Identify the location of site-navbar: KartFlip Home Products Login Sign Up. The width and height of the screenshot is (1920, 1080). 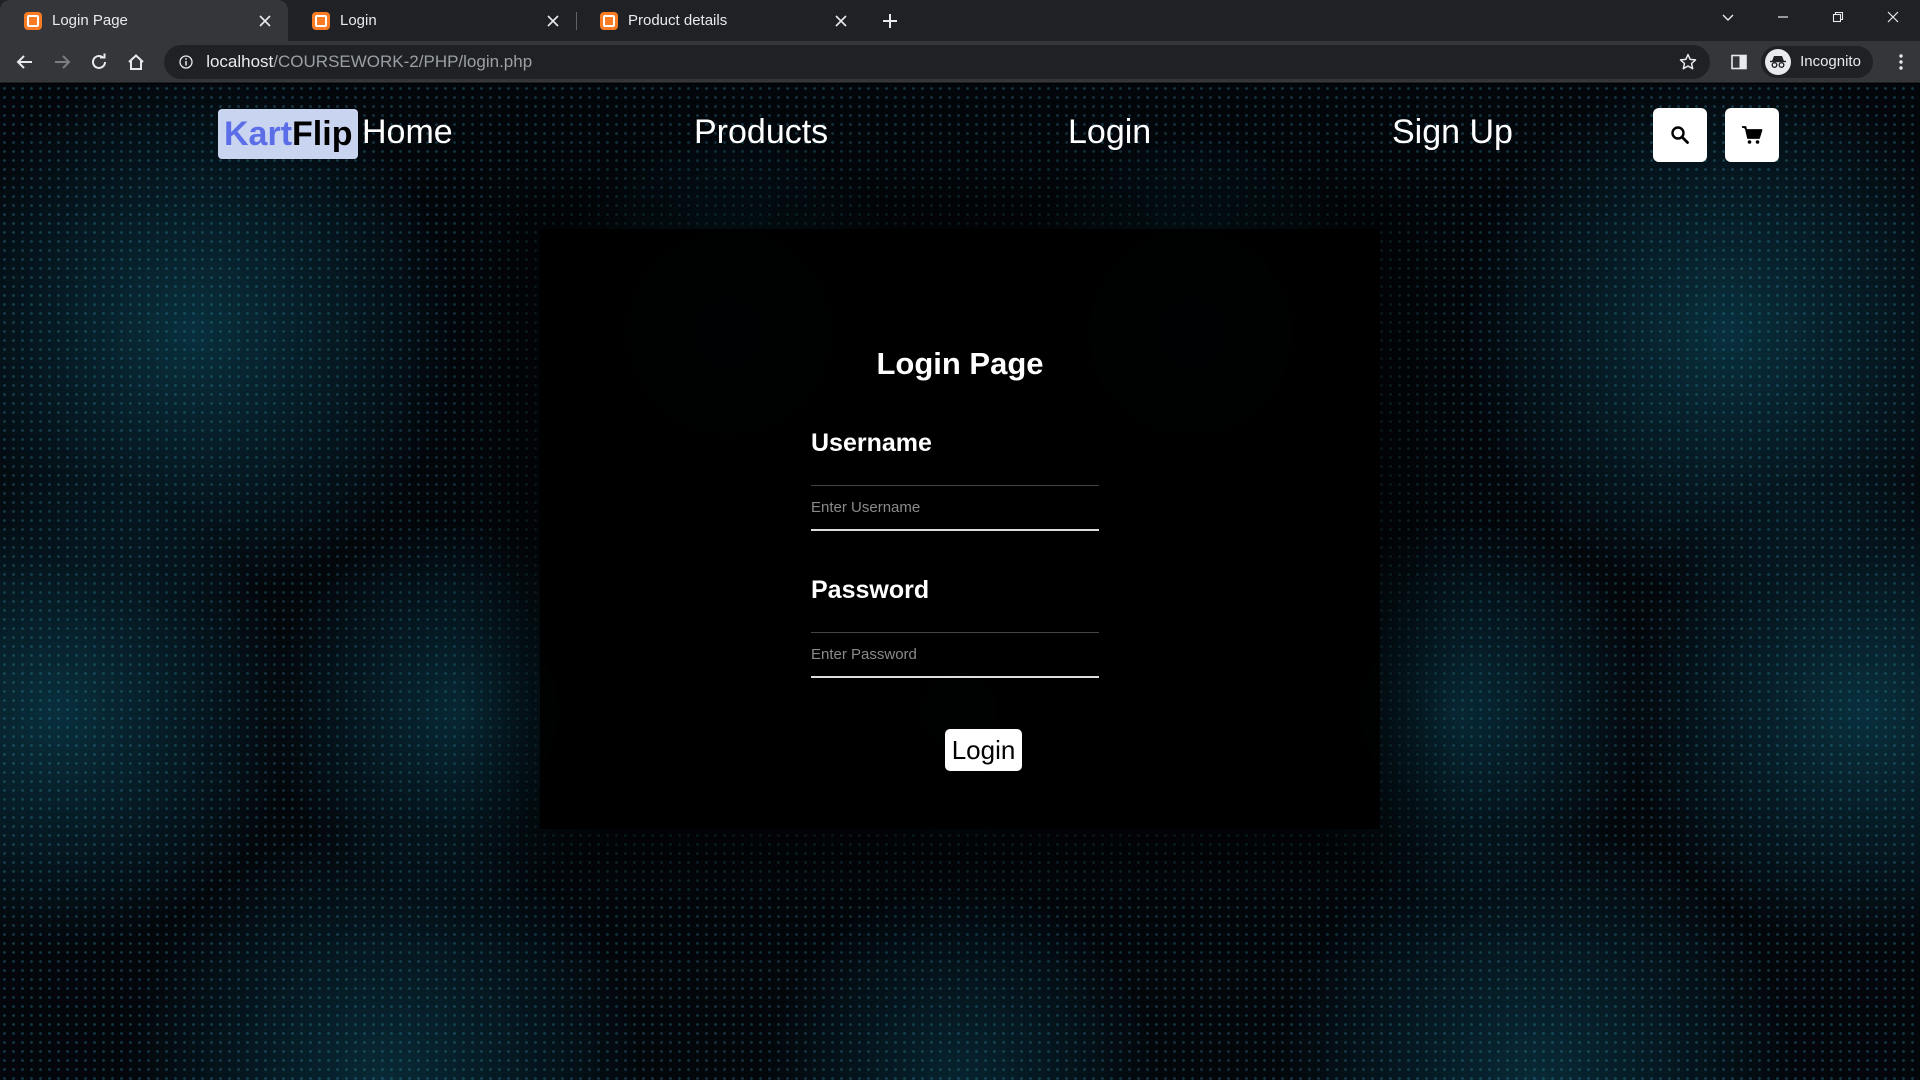
(960, 134).